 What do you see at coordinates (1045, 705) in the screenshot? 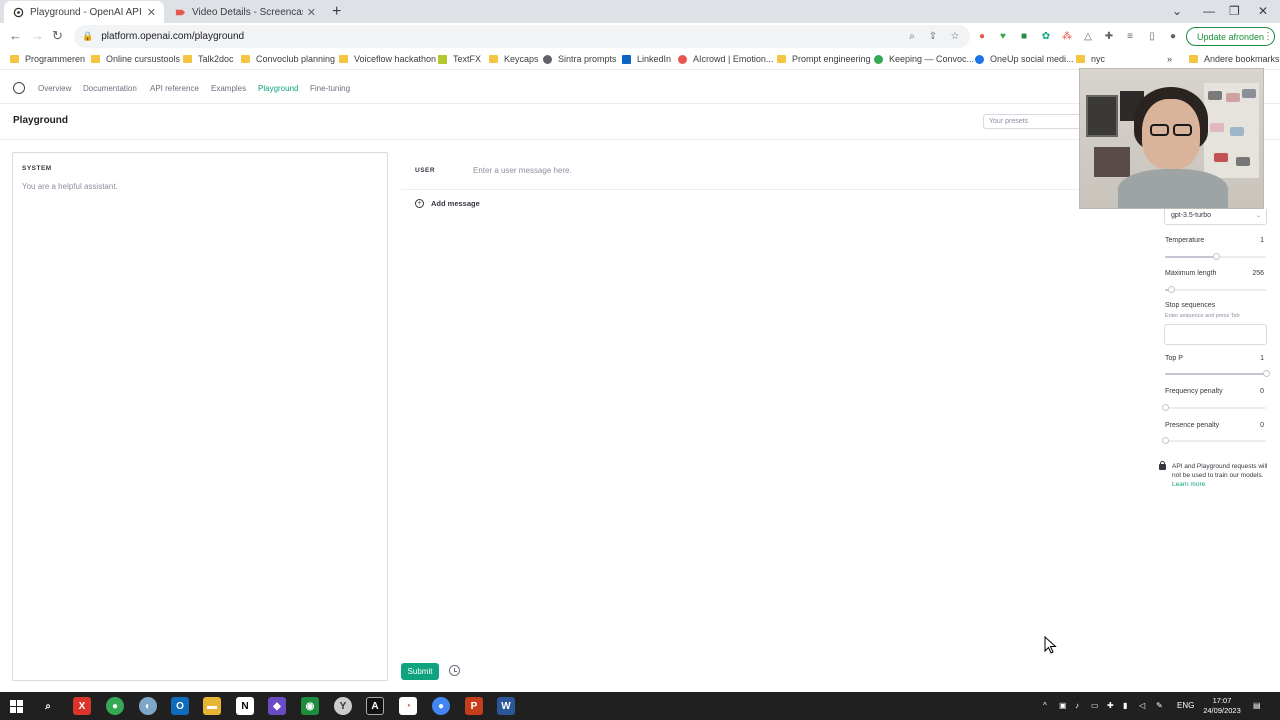
I see `chevron-up-icon: ^` at bounding box center [1045, 705].